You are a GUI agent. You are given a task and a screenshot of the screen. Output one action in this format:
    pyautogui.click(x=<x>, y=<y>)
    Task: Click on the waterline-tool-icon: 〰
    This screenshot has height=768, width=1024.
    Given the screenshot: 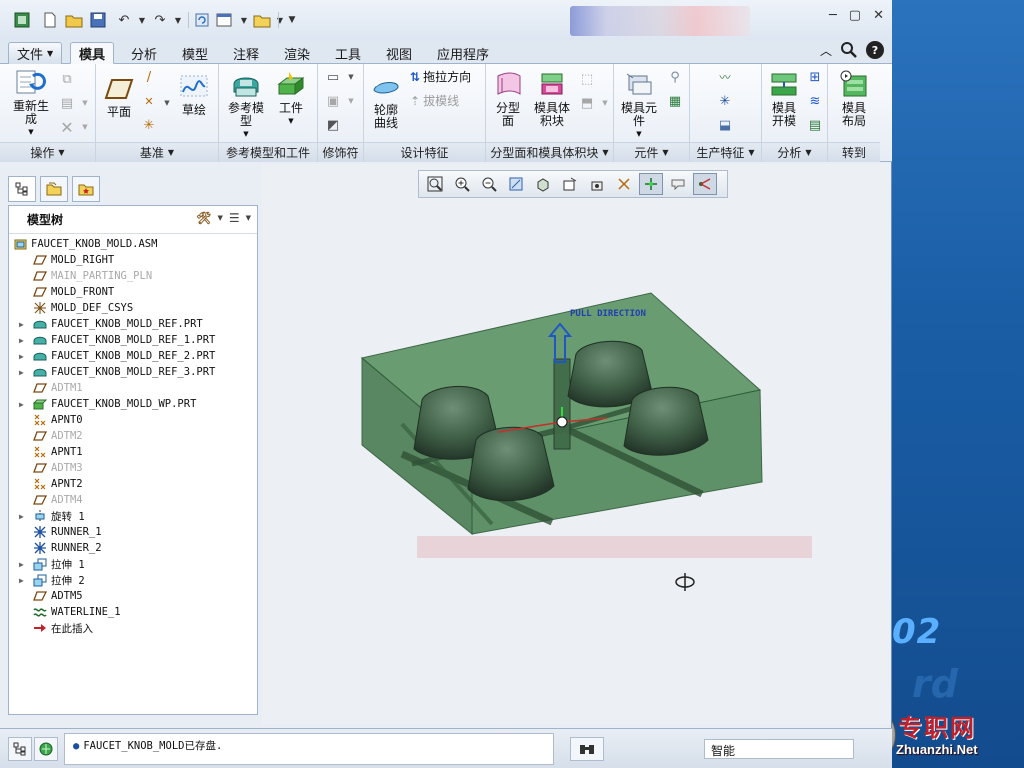 What is the action you would take?
    pyautogui.click(x=725, y=77)
    